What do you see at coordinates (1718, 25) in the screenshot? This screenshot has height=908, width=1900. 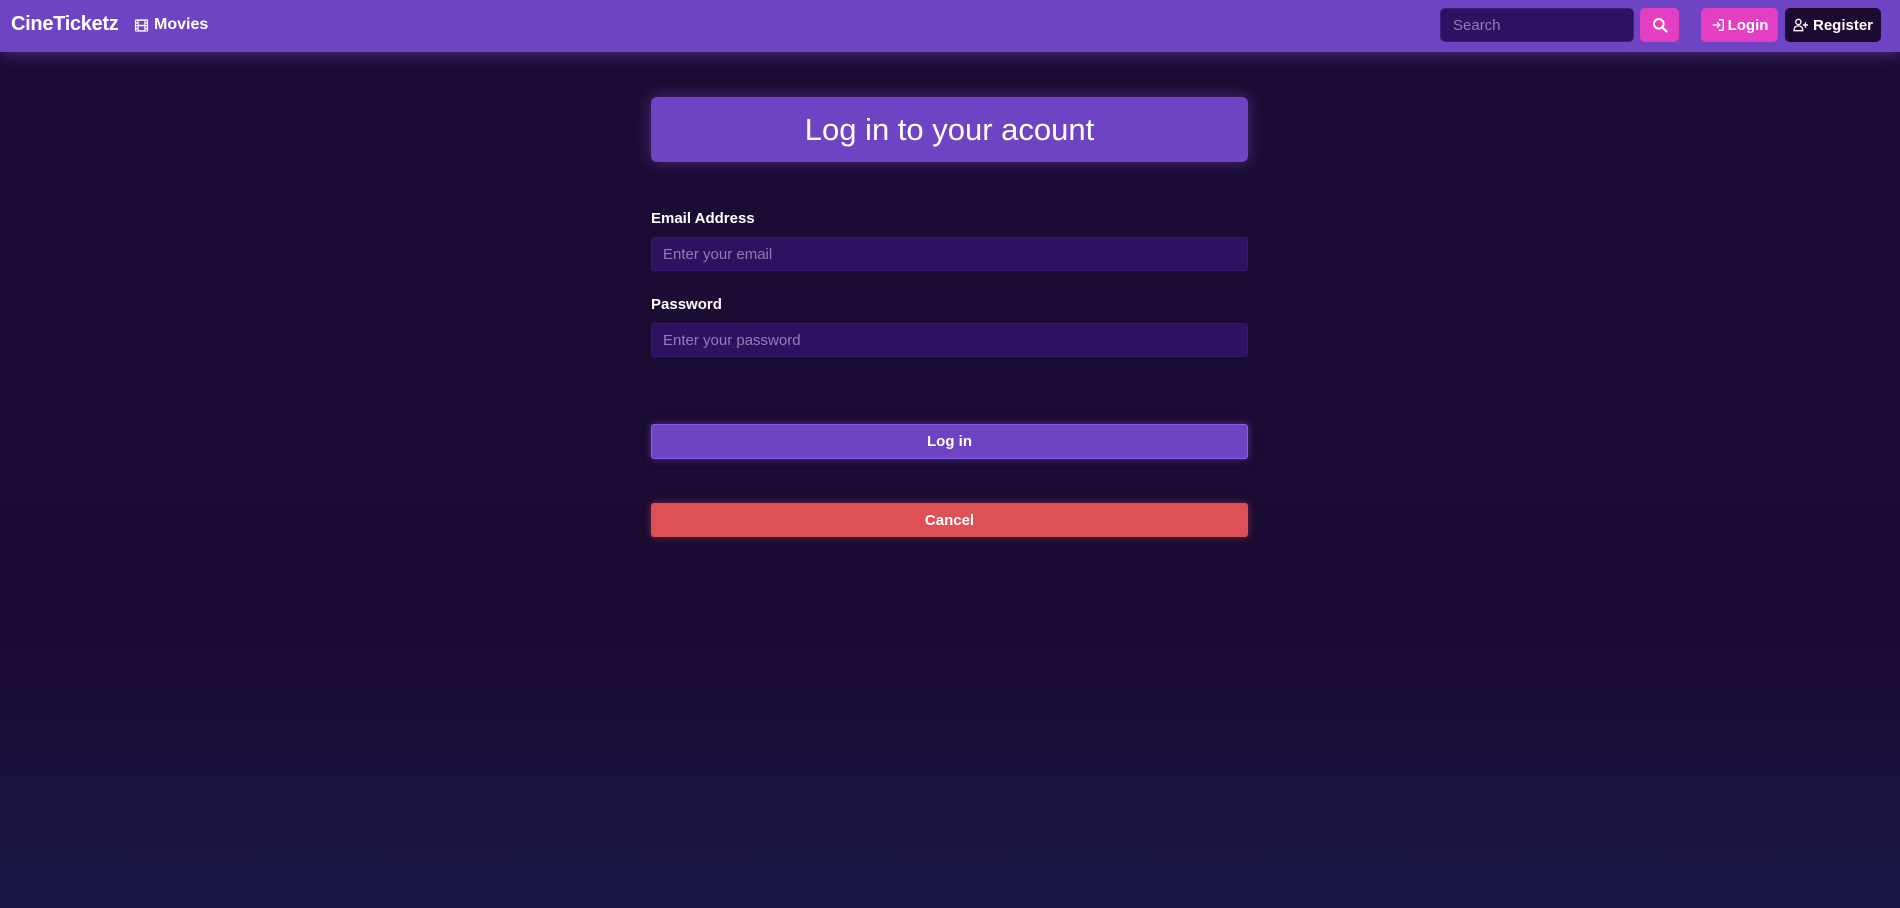 I see `sign-in-icon` at bounding box center [1718, 25].